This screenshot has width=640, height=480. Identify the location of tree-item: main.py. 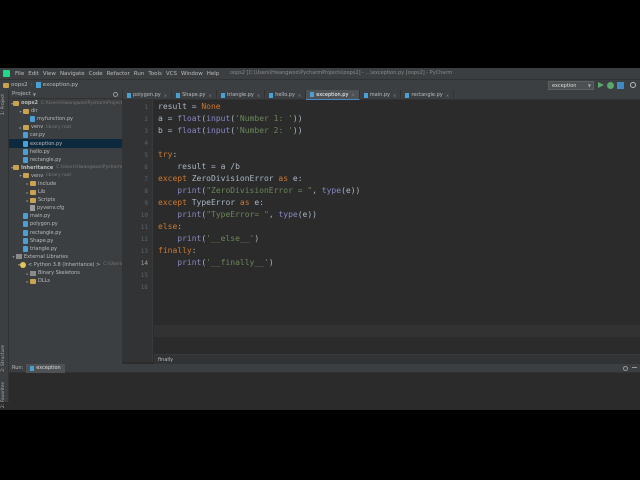
(65, 216).